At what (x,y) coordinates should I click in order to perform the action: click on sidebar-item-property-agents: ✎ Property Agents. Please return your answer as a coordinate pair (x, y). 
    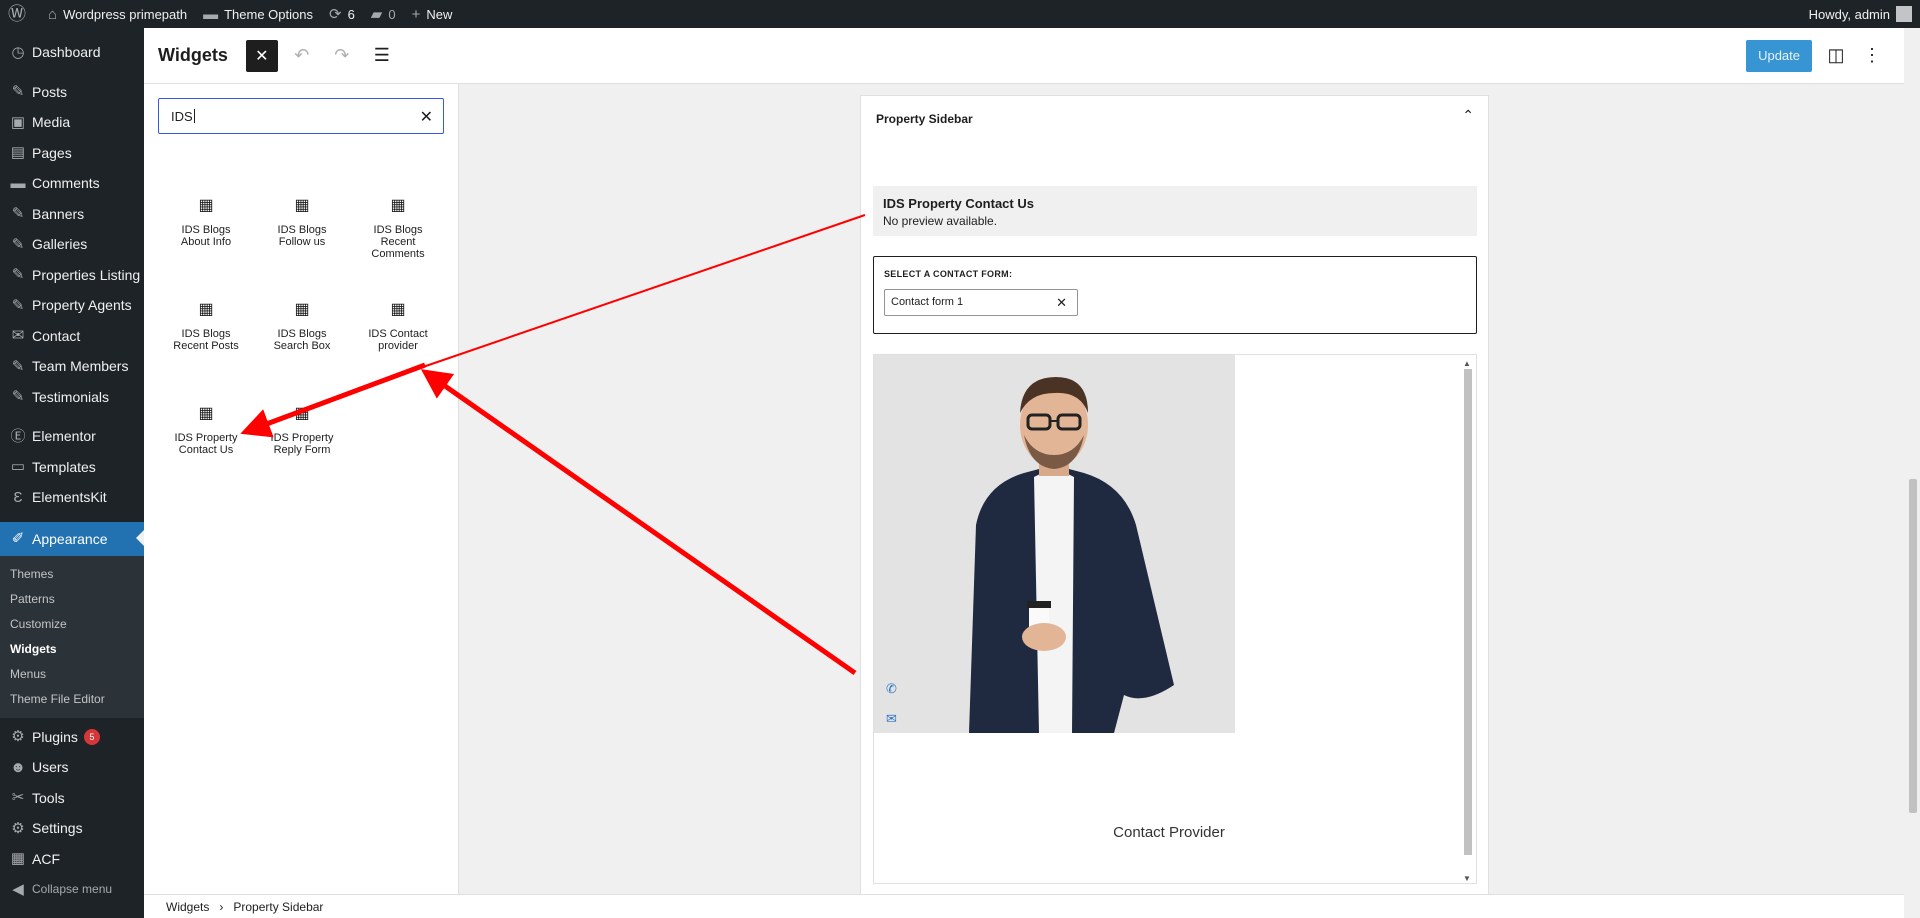
    Looking at the image, I should click on (72, 305).